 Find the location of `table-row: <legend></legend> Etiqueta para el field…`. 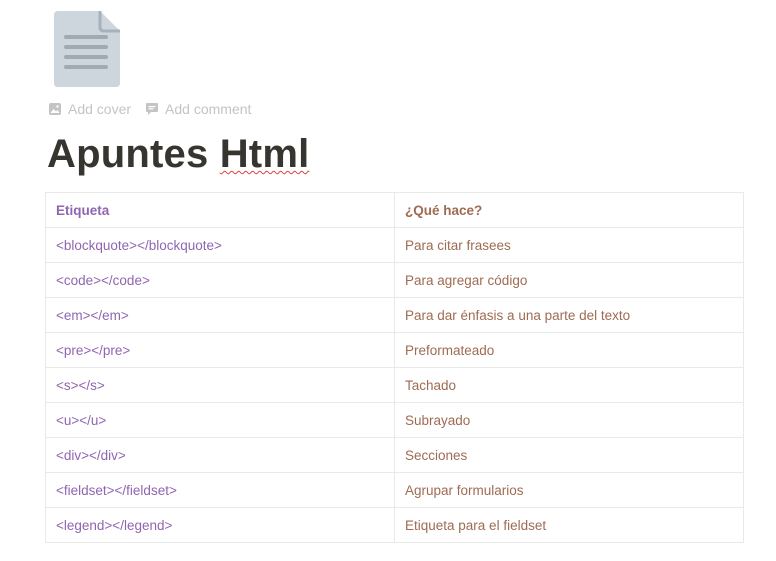

table-row: <legend></legend> Etiqueta para el field… is located at coordinates (394, 525).